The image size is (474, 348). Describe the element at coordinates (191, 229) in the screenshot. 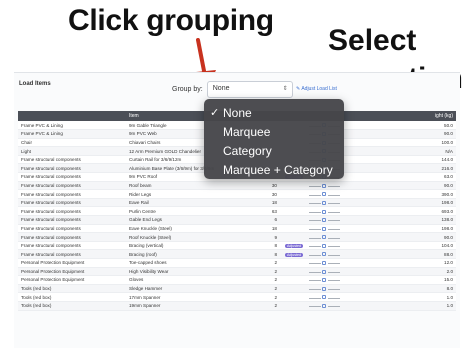

I see `cell-item: Eave Knuckle (Steel)` at that location.